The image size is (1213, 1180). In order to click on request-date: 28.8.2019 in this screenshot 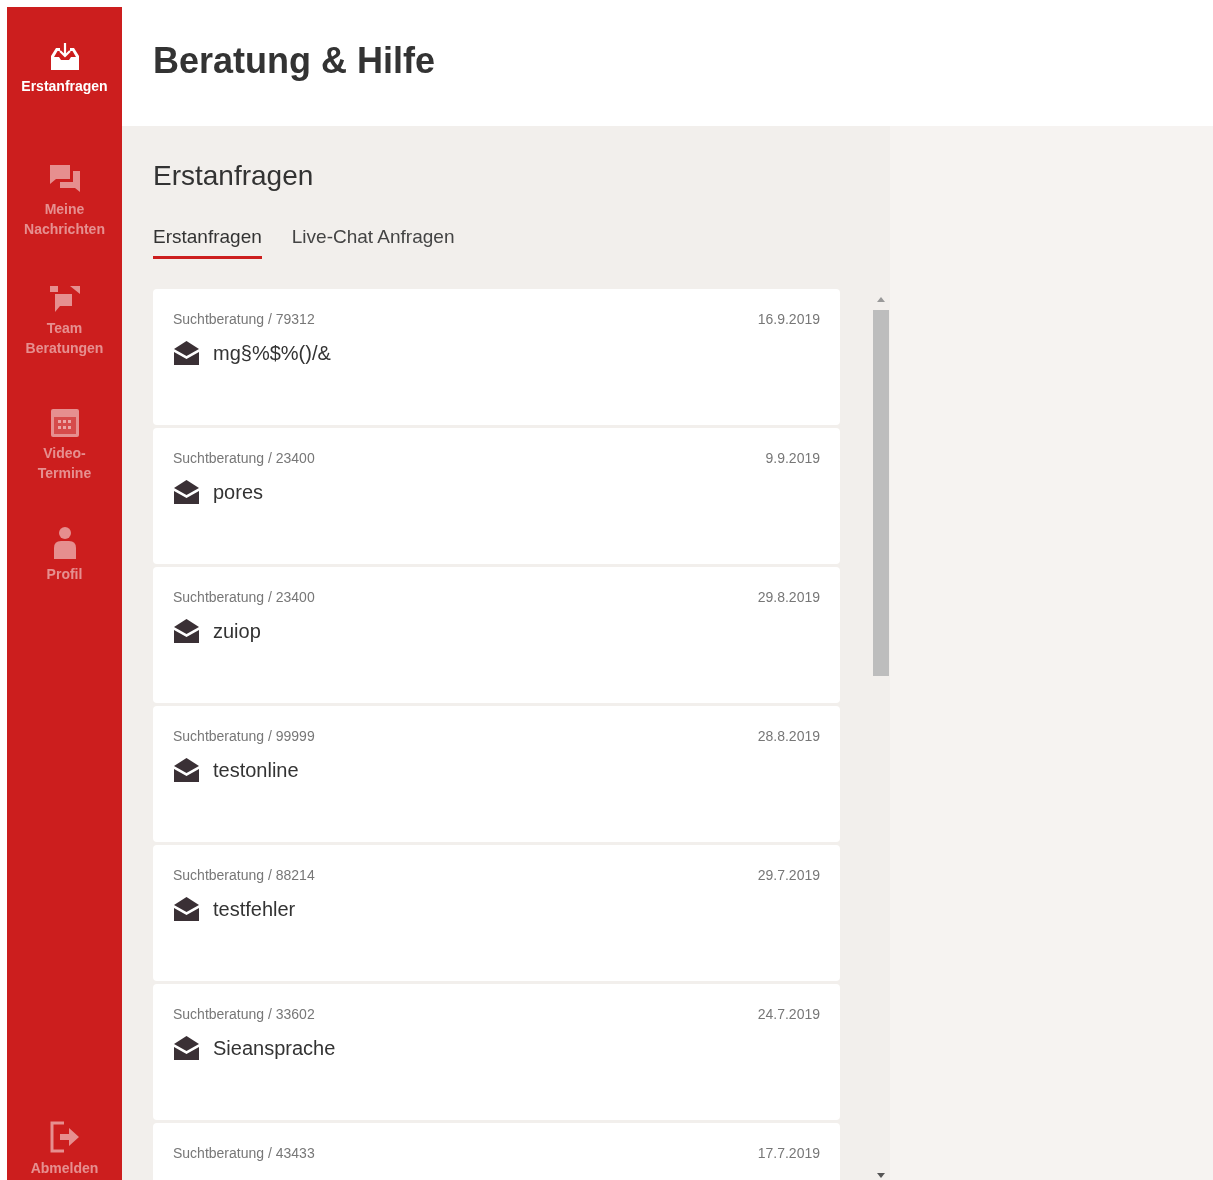, I will do `click(788, 736)`.